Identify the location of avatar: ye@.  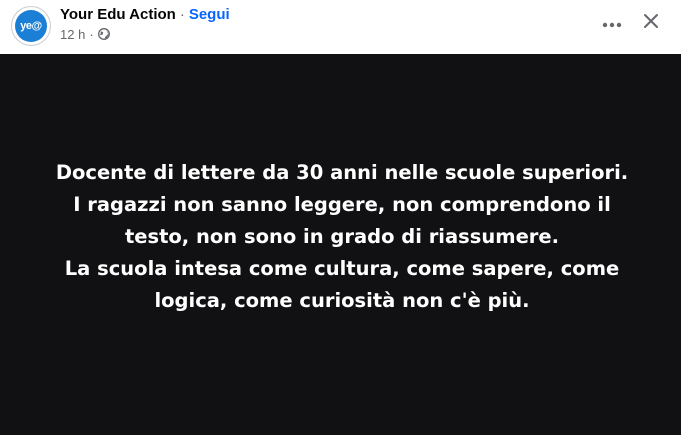
(31, 26).